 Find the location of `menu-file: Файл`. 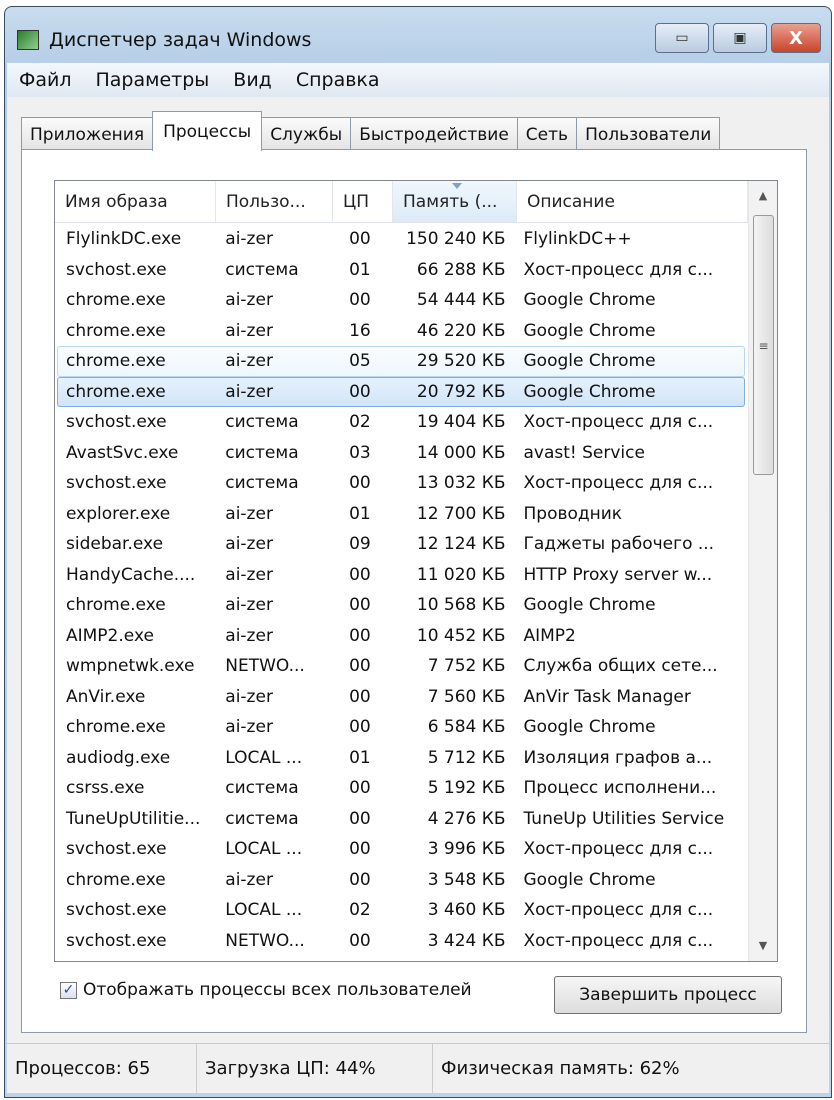

menu-file: Файл is located at coordinates (45, 80).